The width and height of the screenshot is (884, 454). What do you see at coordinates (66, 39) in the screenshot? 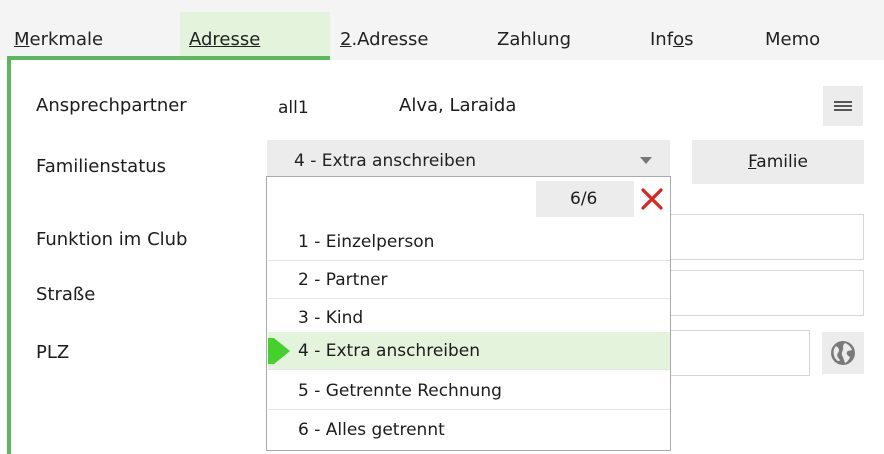
I see `tab-label: erkmale` at bounding box center [66, 39].